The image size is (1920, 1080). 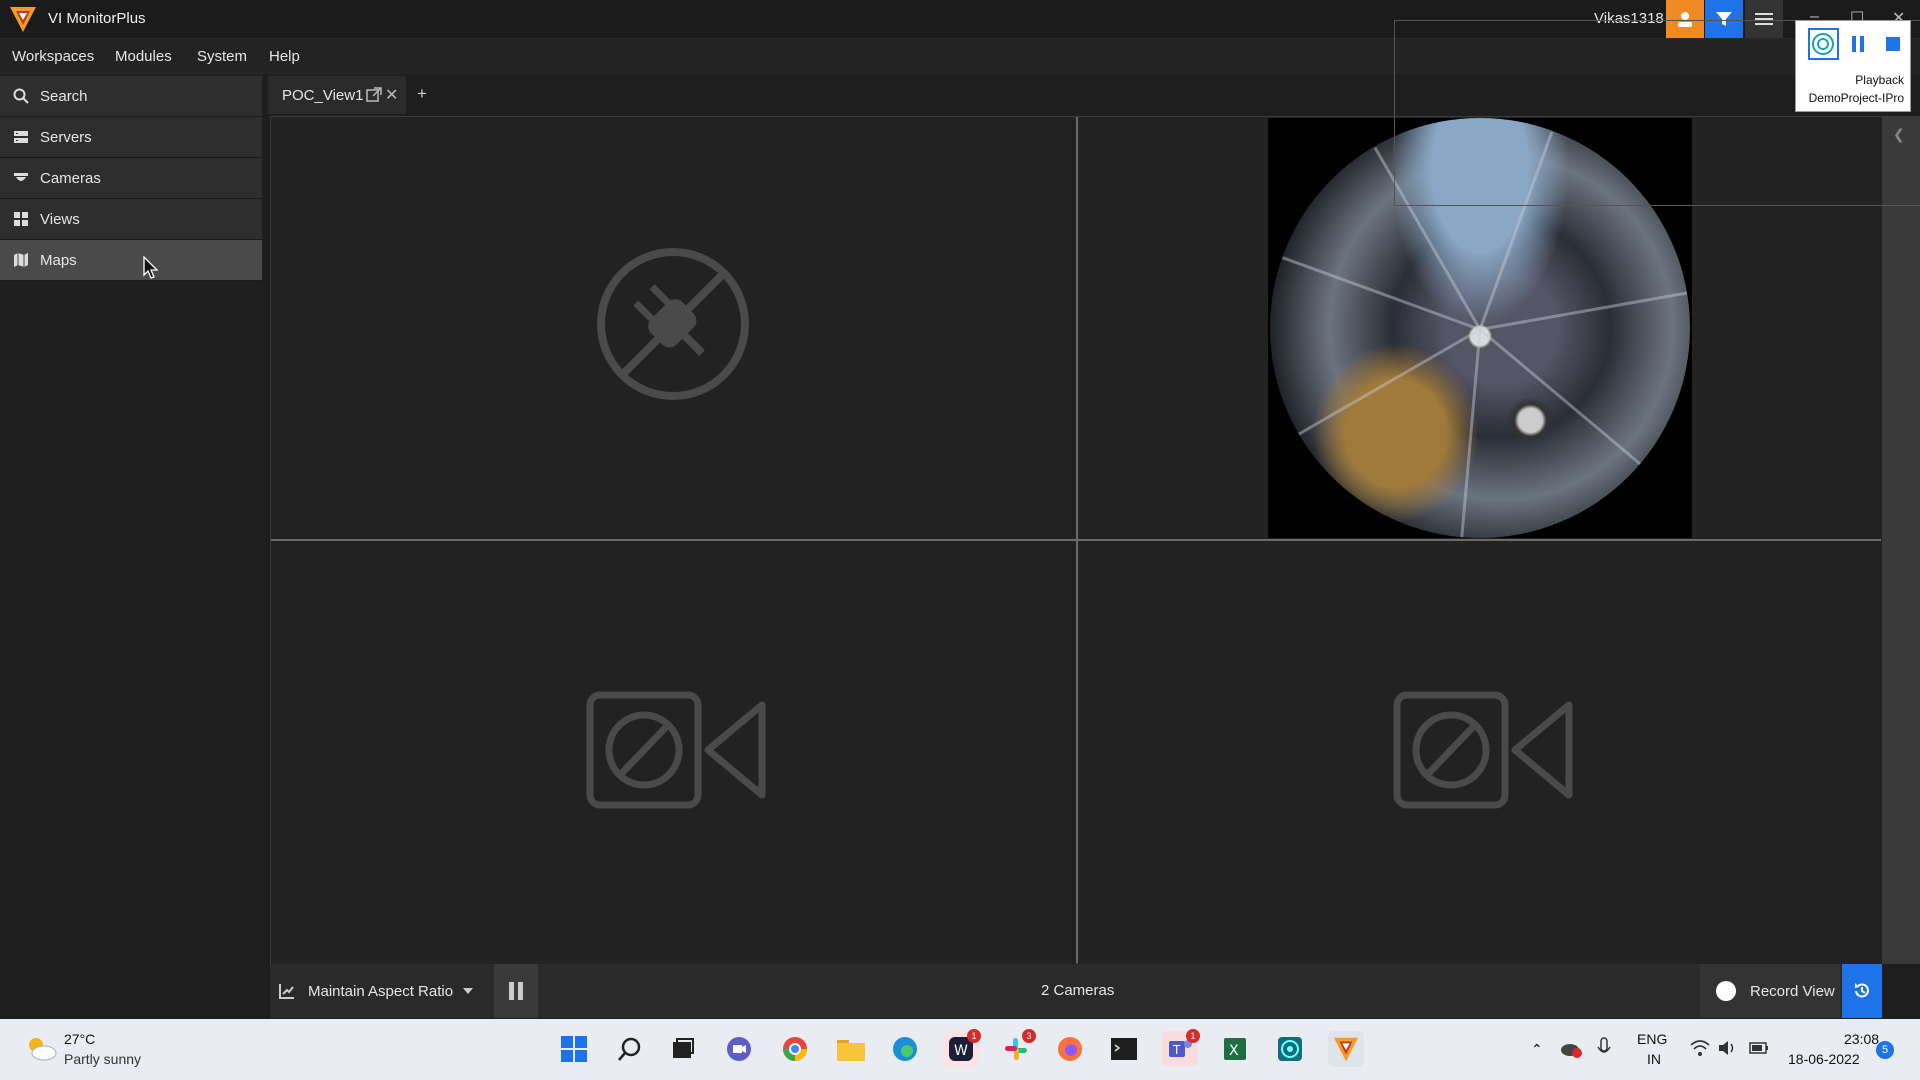 What do you see at coordinates (66, 137) in the screenshot?
I see `sidebar-item-label: Servers` at bounding box center [66, 137].